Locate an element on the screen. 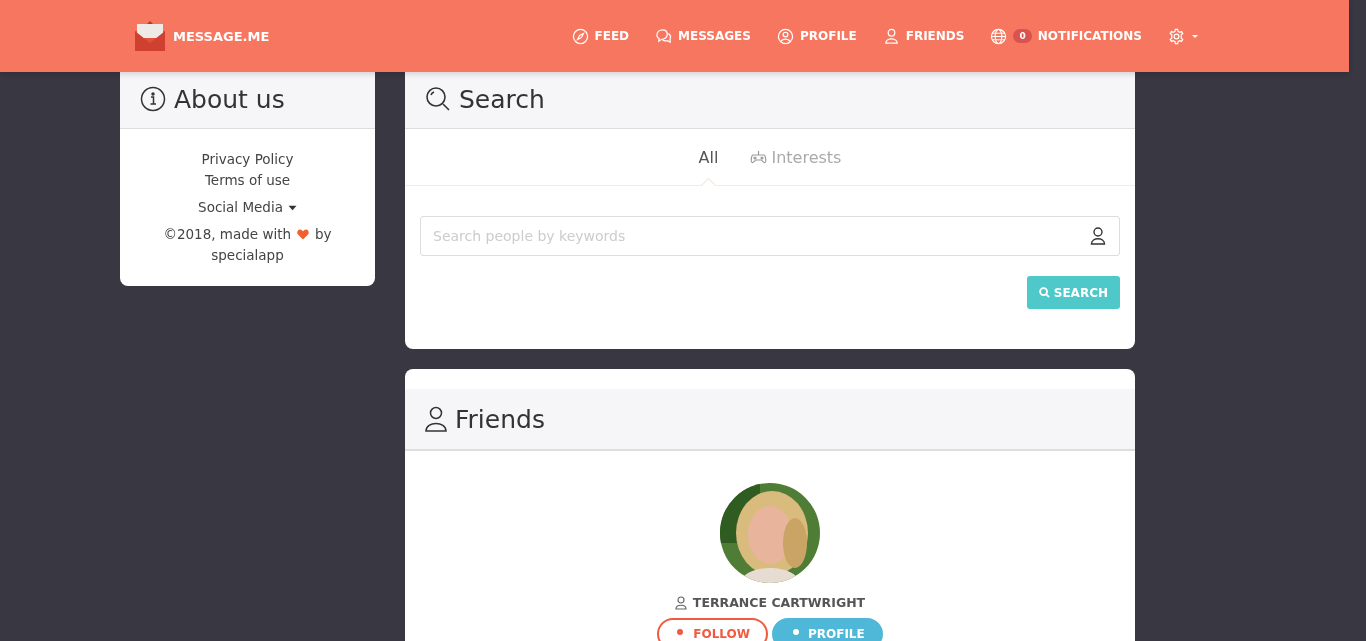 This screenshot has width=1366, height=641. credit-text: ©2018, made with is located at coordinates (227, 234).